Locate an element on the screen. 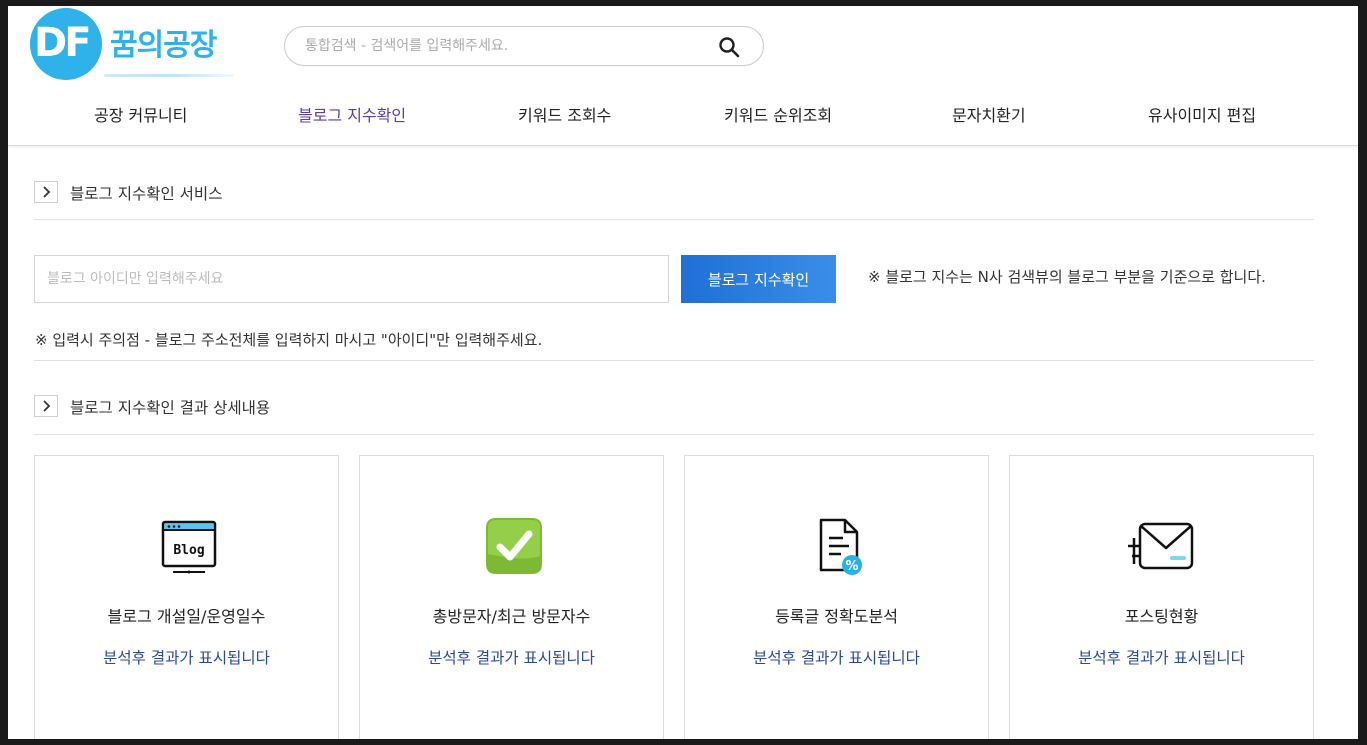  logo-mark: DF is located at coordinates (63, 43).